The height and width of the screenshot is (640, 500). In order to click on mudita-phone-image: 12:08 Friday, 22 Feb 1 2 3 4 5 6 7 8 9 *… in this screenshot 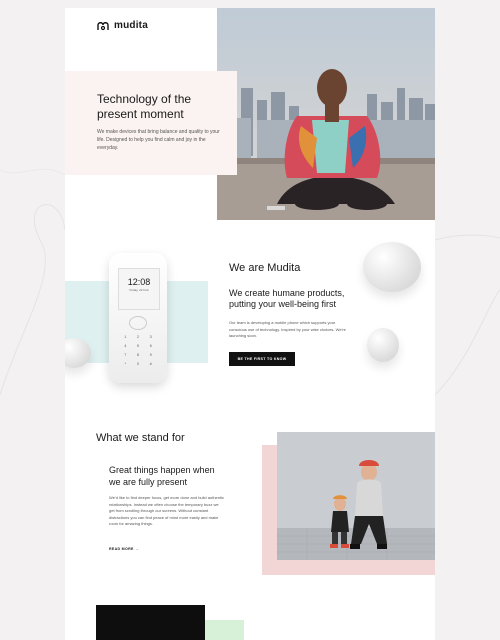, I will do `click(138, 318)`.